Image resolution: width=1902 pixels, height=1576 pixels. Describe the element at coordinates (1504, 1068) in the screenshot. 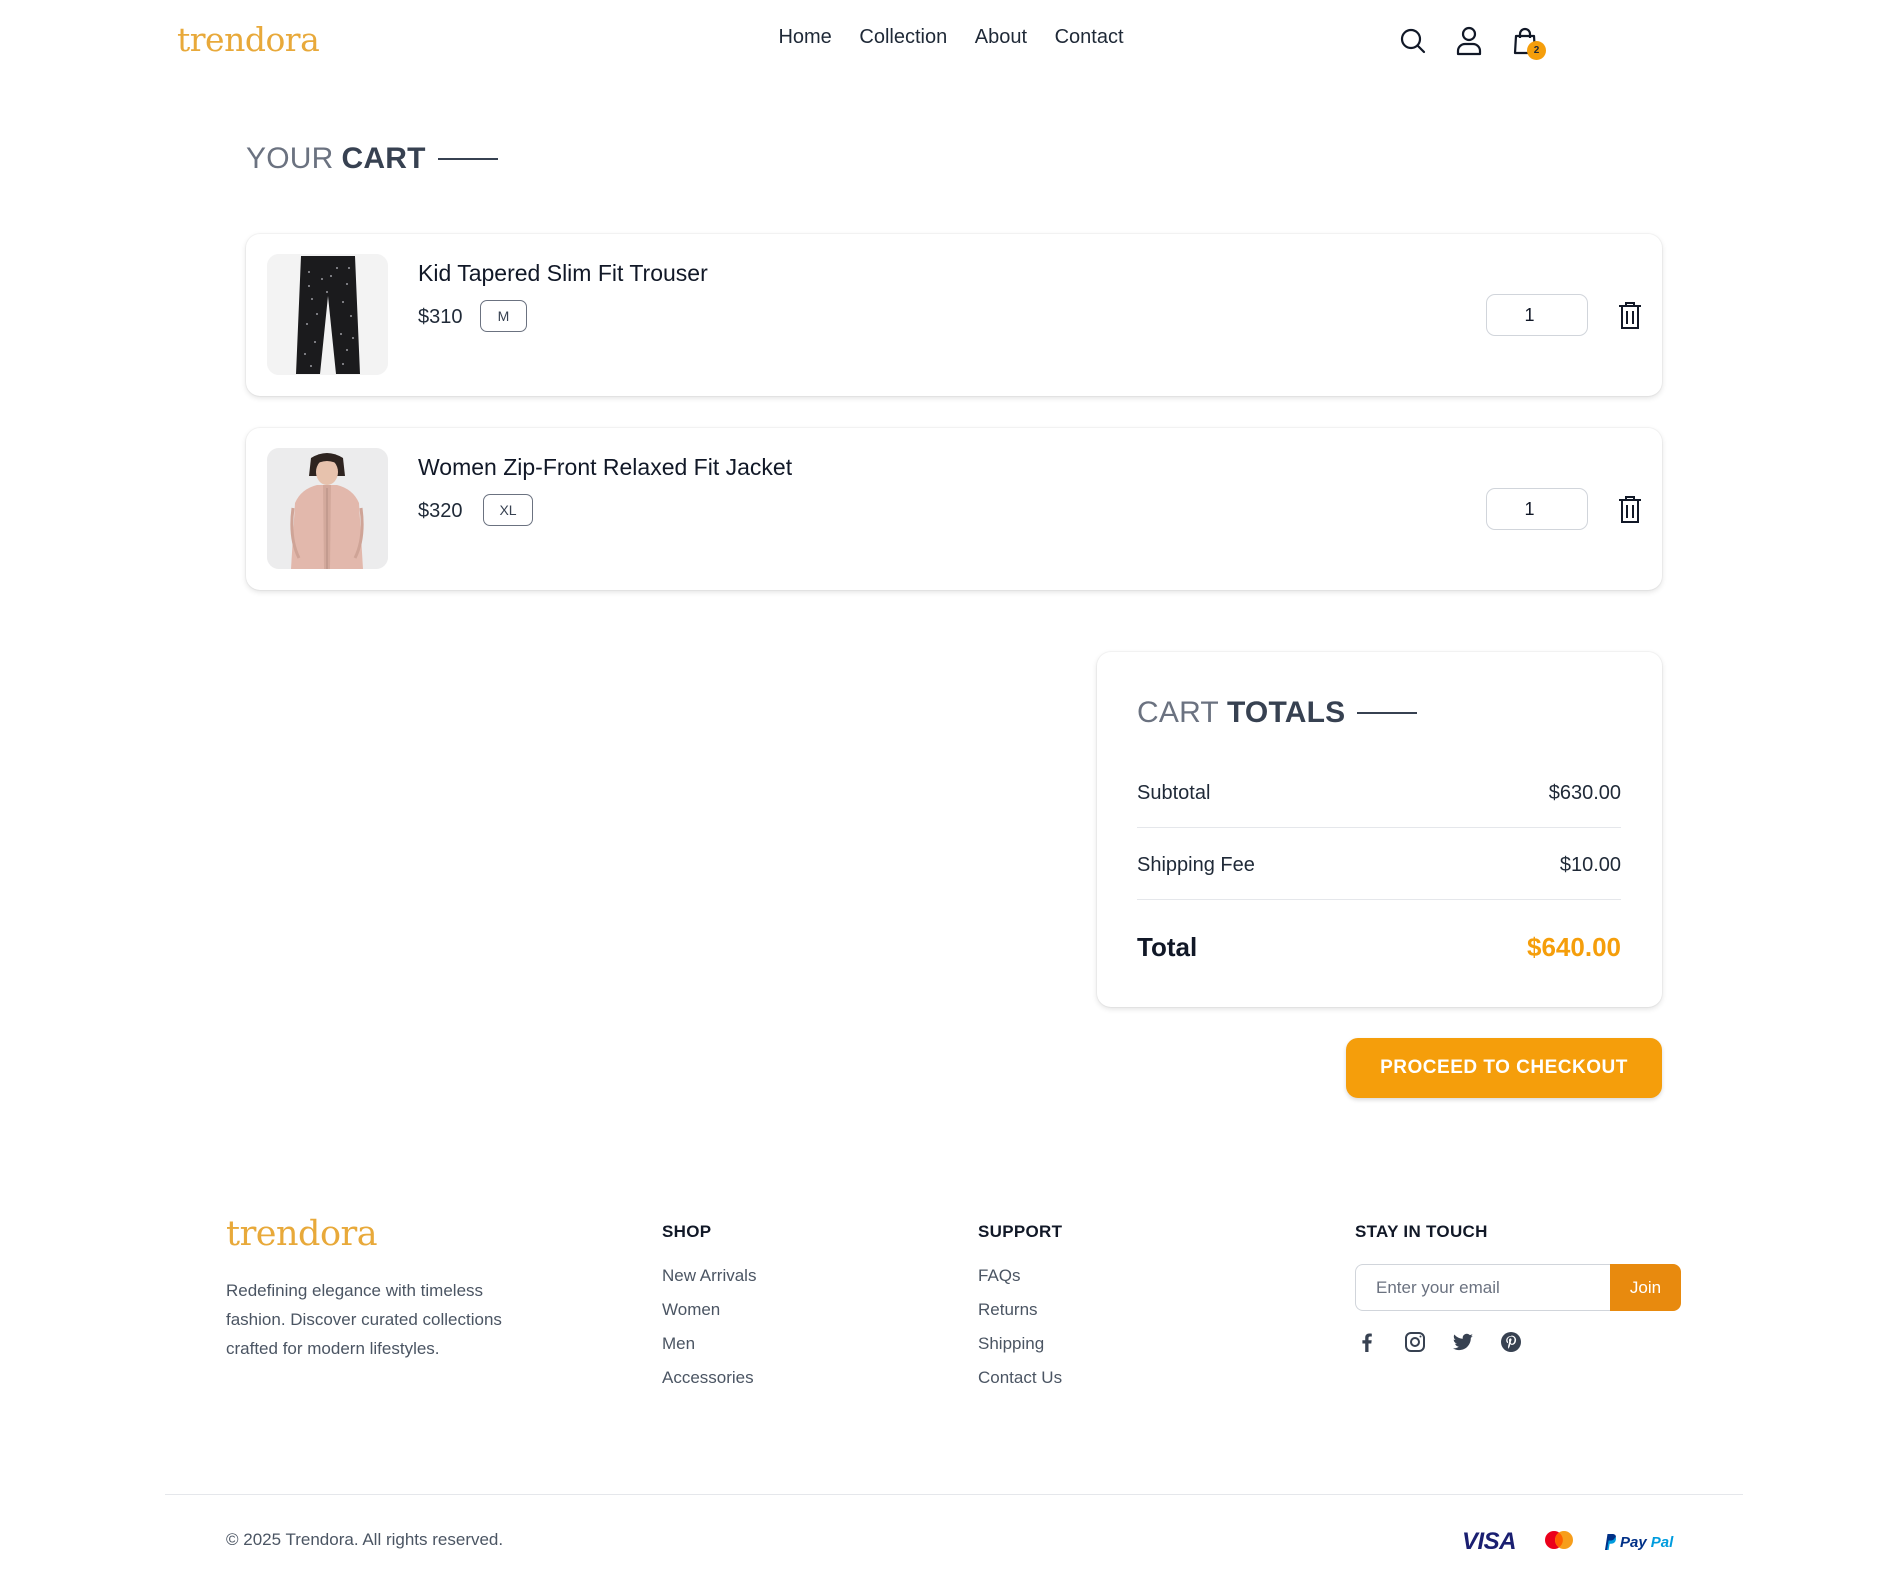

I see `checkout-button: PROCEED TO CHECKOUT` at that location.